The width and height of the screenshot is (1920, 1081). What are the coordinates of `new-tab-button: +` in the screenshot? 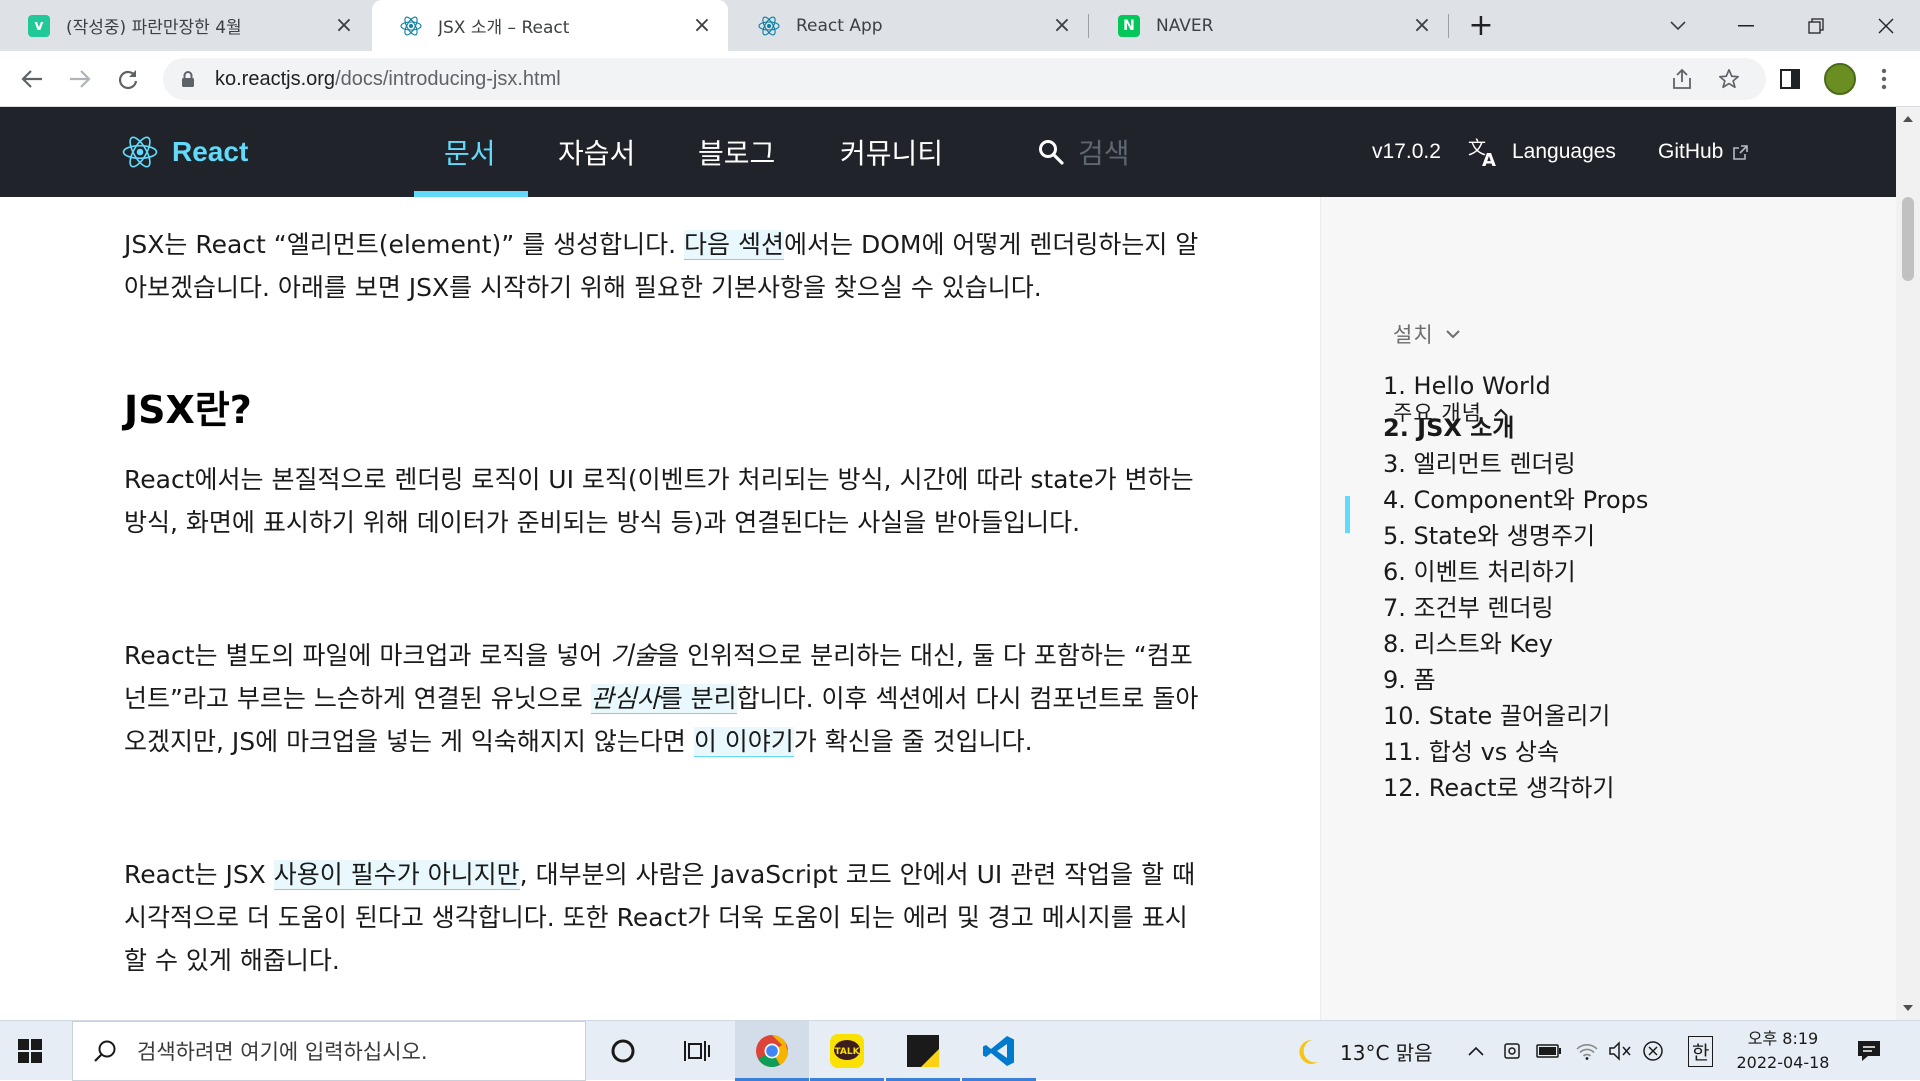 It's located at (1481, 25).